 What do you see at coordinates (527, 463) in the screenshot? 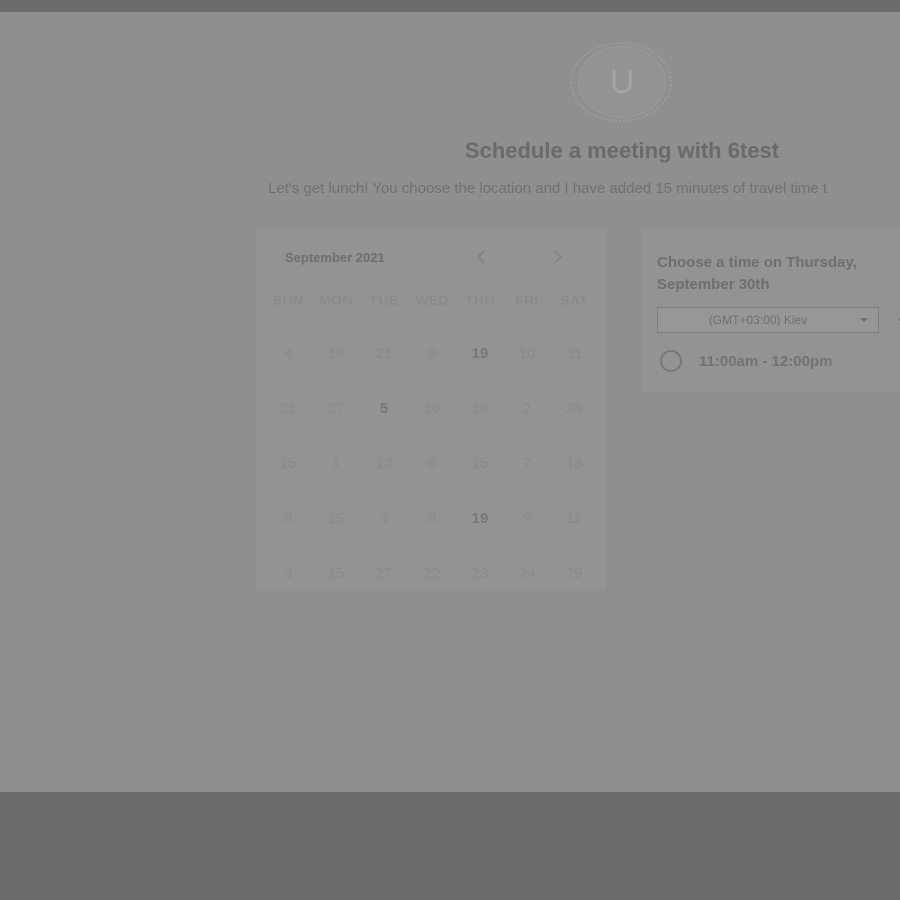
I see `calendar-day: 7` at bounding box center [527, 463].